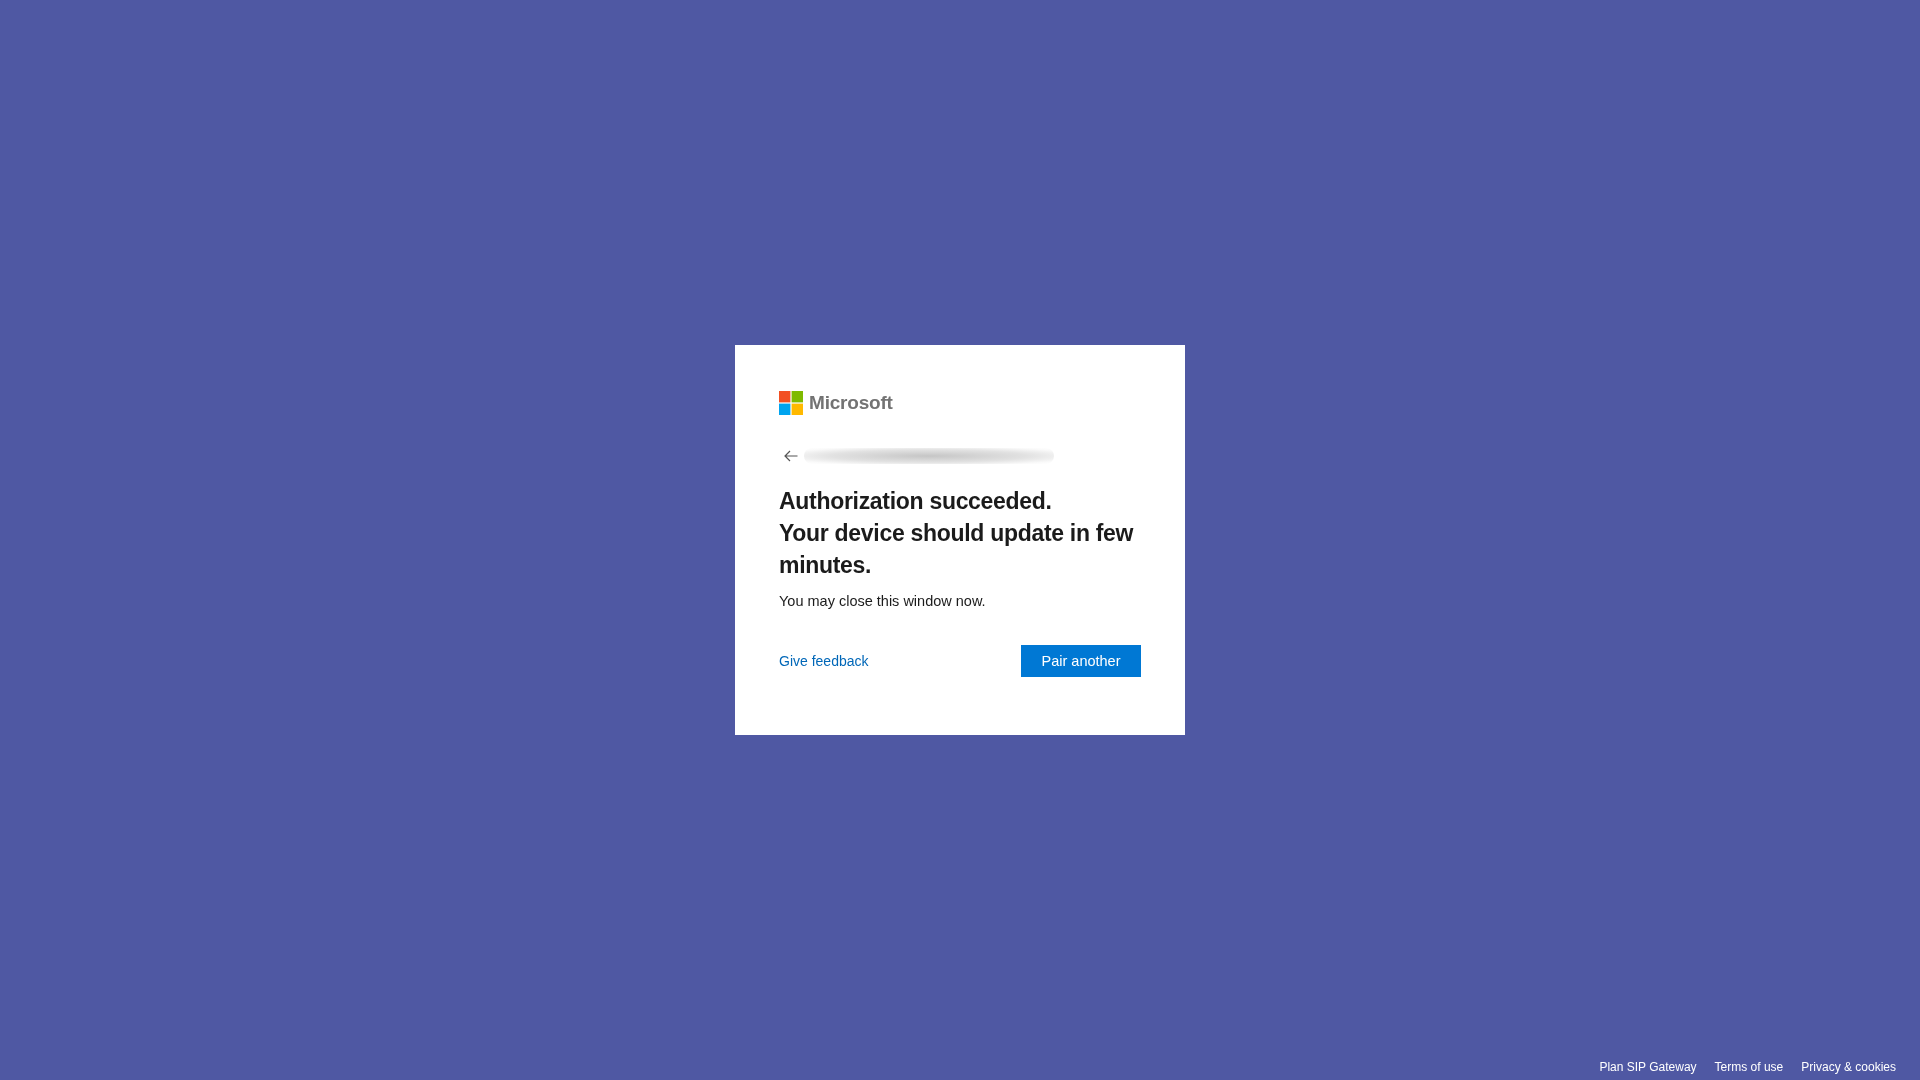  I want to click on logo-text: Microsoft, so click(851, 403).